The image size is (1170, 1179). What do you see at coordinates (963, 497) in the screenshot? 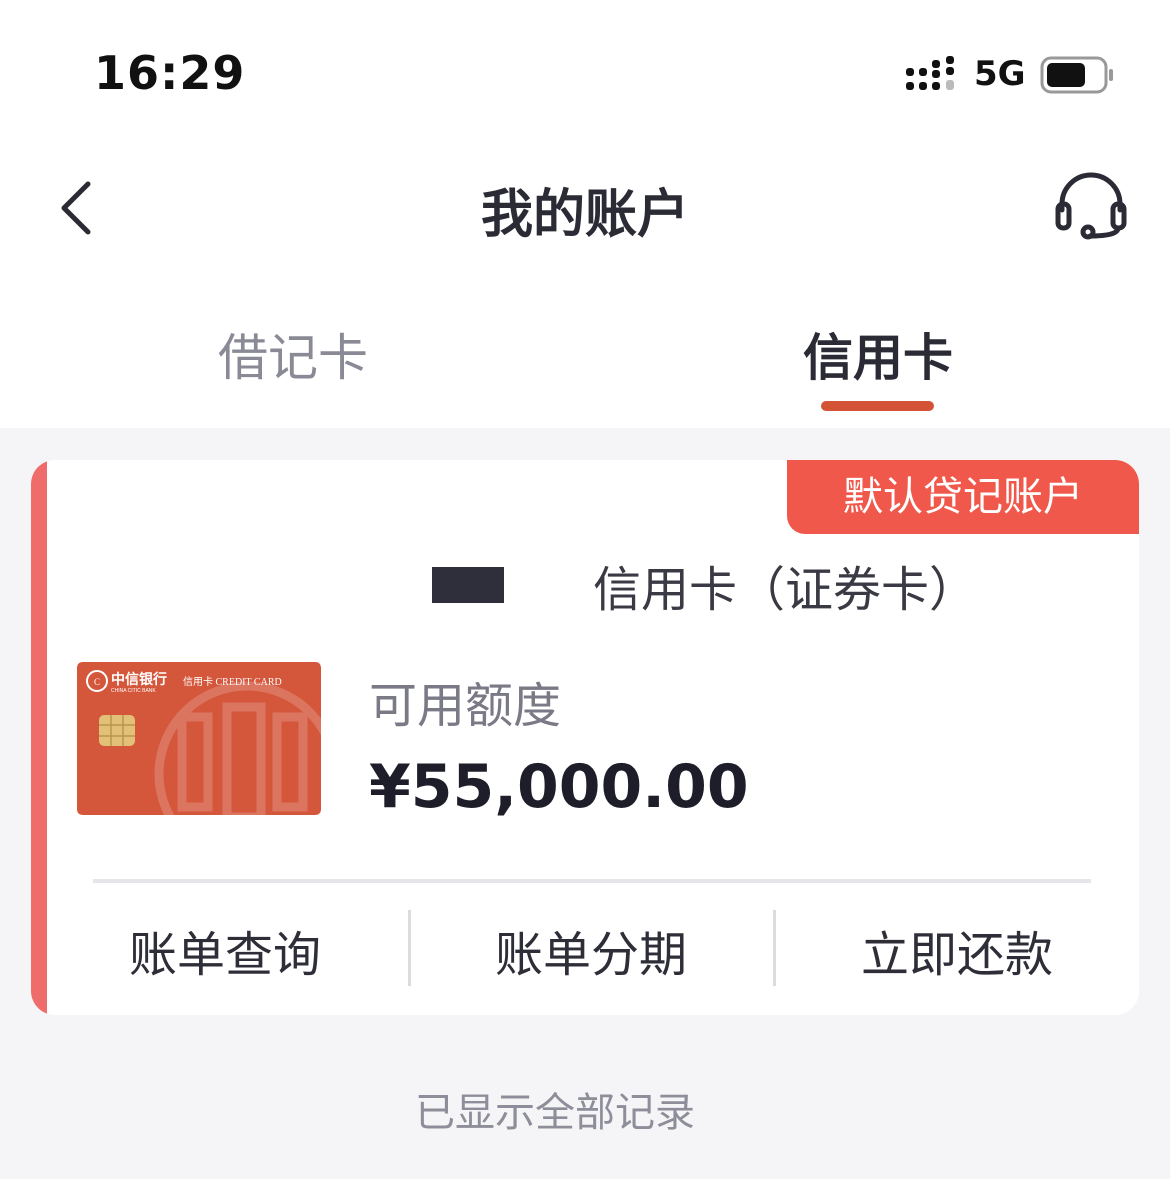
I see `default-account-badge: 默认贷记账户` at bounding box center [963, 497].